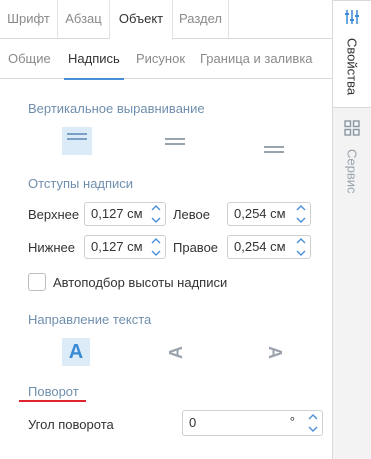  I want to click on rotation-angle-label: Угол поворота, so click(71, 424).